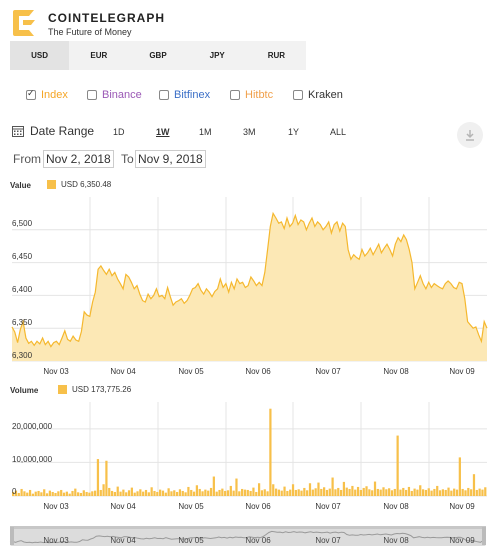 Image resolution: width=500 pixels, height=558 pixels. Describe the element at coordinates (396, 540) in the screenshot. I see `navigator-xtick: Nov 08` at that location.